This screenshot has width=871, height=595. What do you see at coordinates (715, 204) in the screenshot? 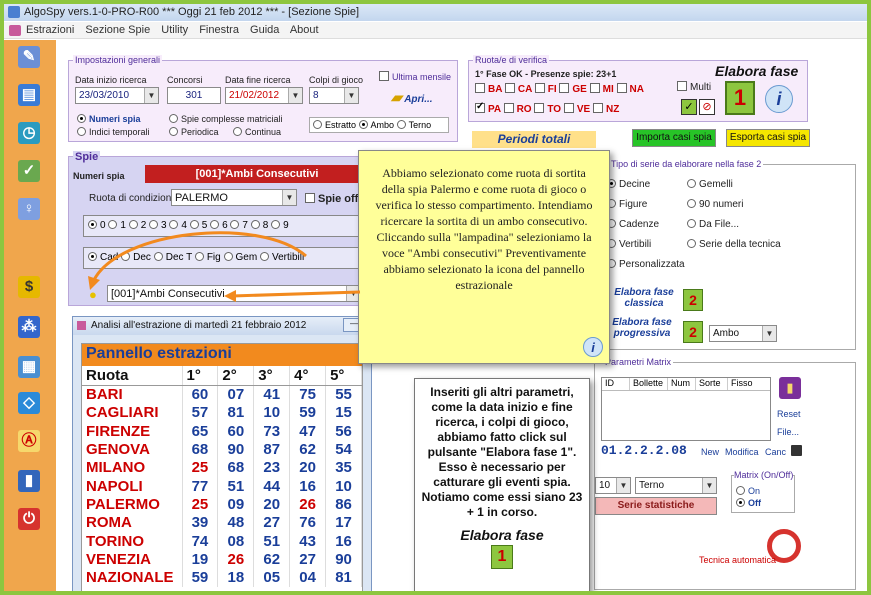
I see `serie-90-numeri: 90 numeri` at bounding box center [715, 204].